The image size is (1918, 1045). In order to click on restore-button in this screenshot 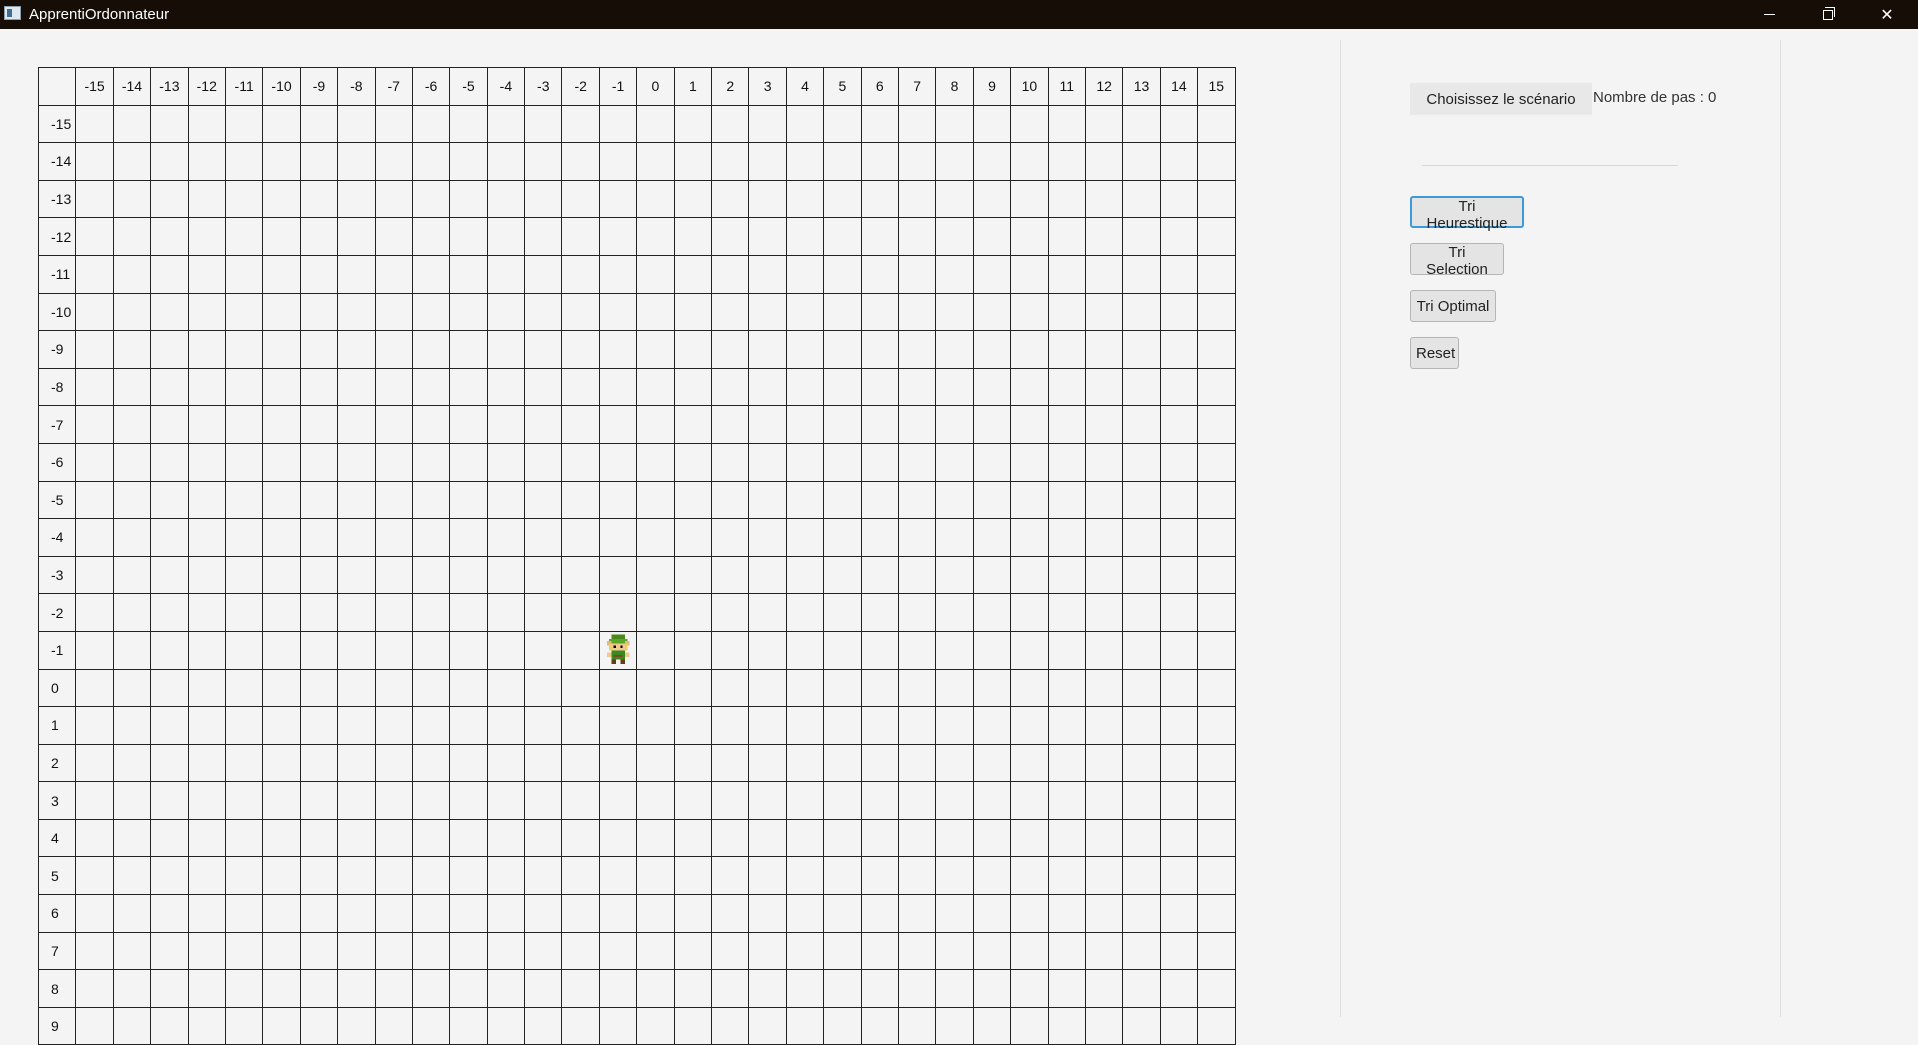, I will do `click(1828, 14)`.